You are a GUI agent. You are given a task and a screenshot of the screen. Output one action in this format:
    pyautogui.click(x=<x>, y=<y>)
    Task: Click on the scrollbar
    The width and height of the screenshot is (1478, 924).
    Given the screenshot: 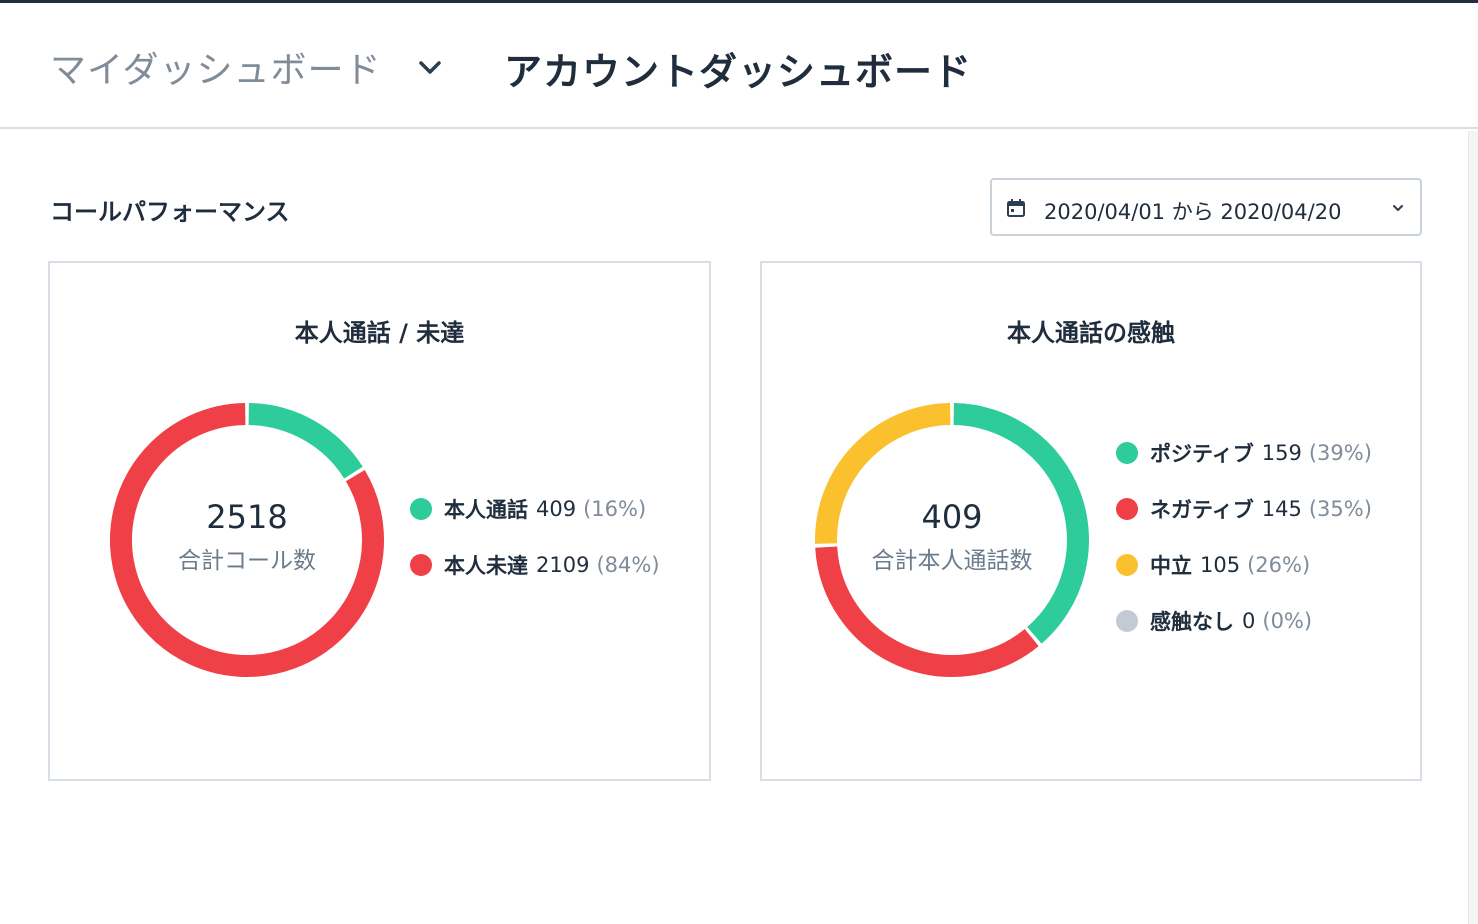 What is the action you would take?
    pyautogui.click(x=1473, y=527)
    